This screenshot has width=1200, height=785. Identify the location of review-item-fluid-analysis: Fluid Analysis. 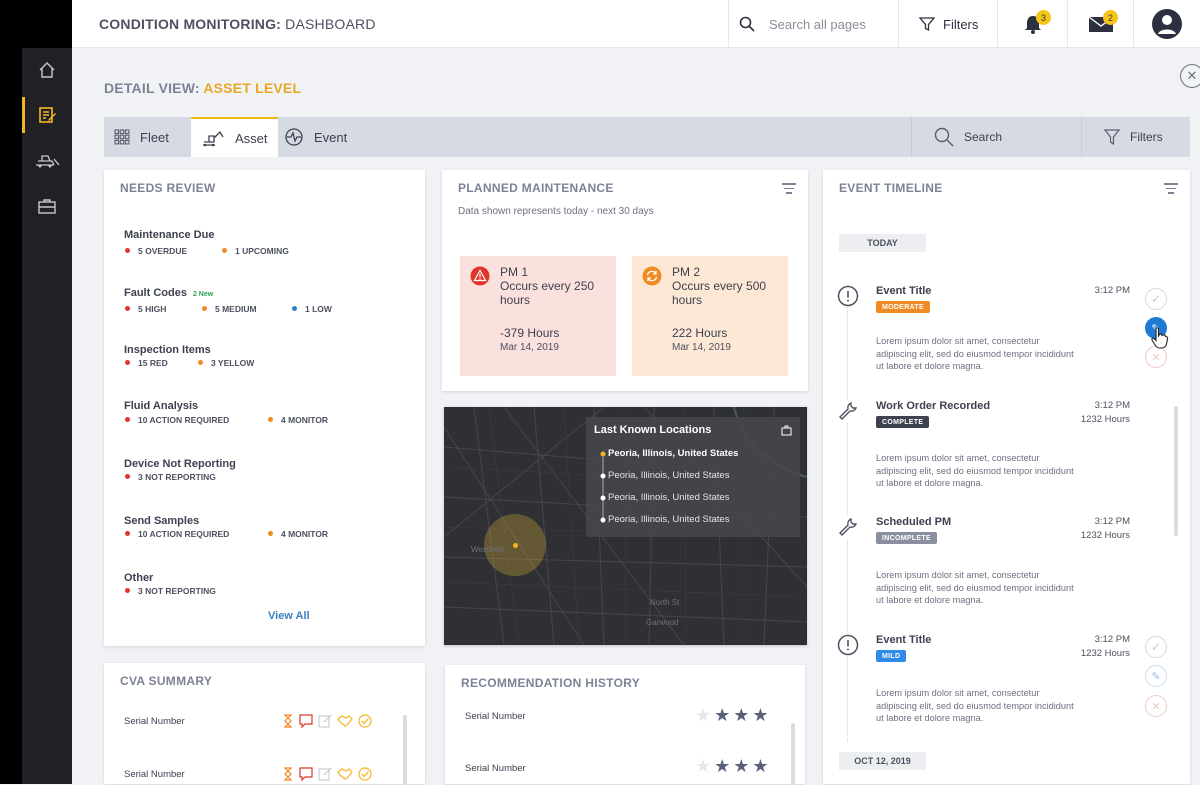
(161, 405).